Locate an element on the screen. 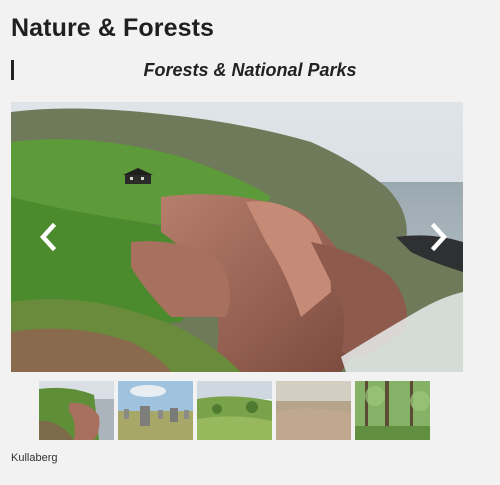 The height and width of the screenshot is (485, 500). section-heading: Forests & National Parks is located at coordinates (250, 70).